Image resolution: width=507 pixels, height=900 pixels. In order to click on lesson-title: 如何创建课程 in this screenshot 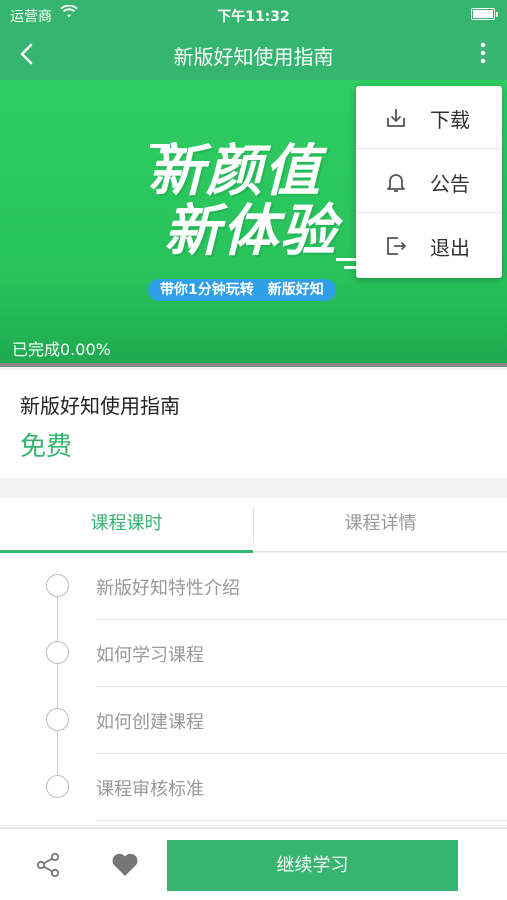, I will do `click(150, 722)`.